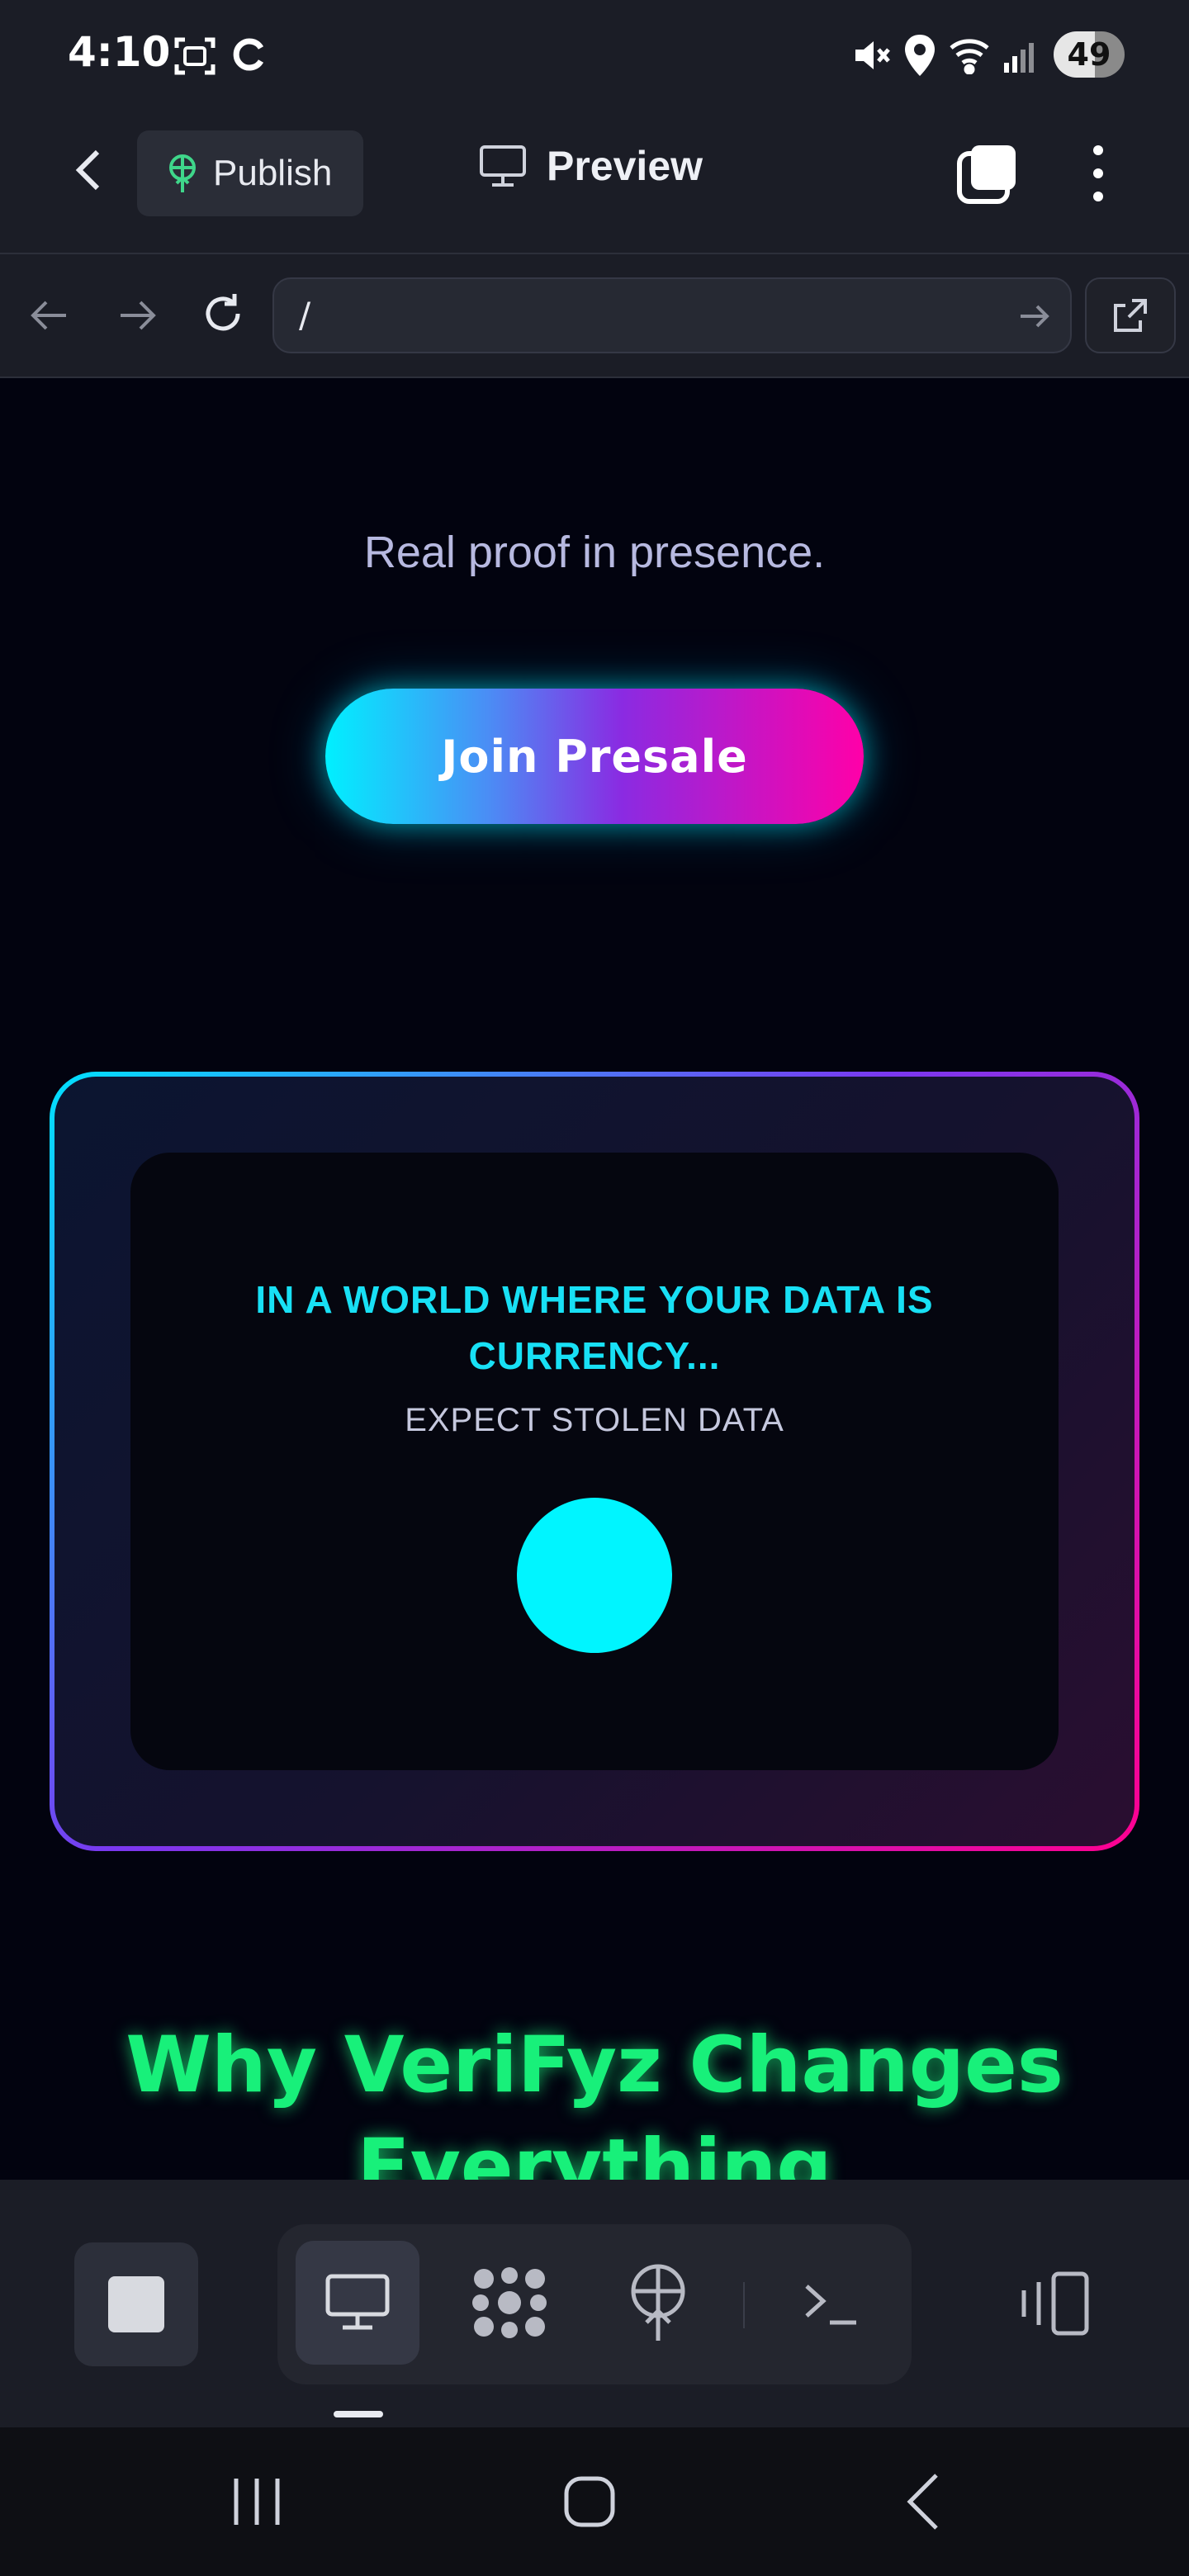 This screenshot has height=2576, width=1189. I want to click on back-button, so click(91, 170).